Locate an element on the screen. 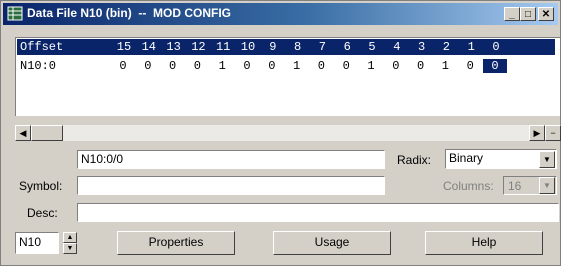 This screenshot has width=561, height=266. usage-button: Usage is located at coordinates (332, 243).